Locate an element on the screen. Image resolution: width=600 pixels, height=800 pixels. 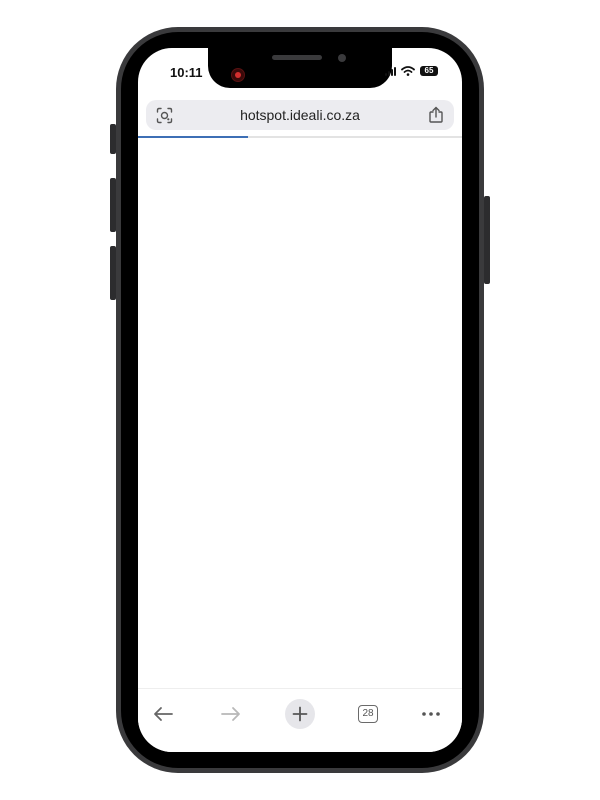
back-arrow-icon is located at coordinates (163, 714).